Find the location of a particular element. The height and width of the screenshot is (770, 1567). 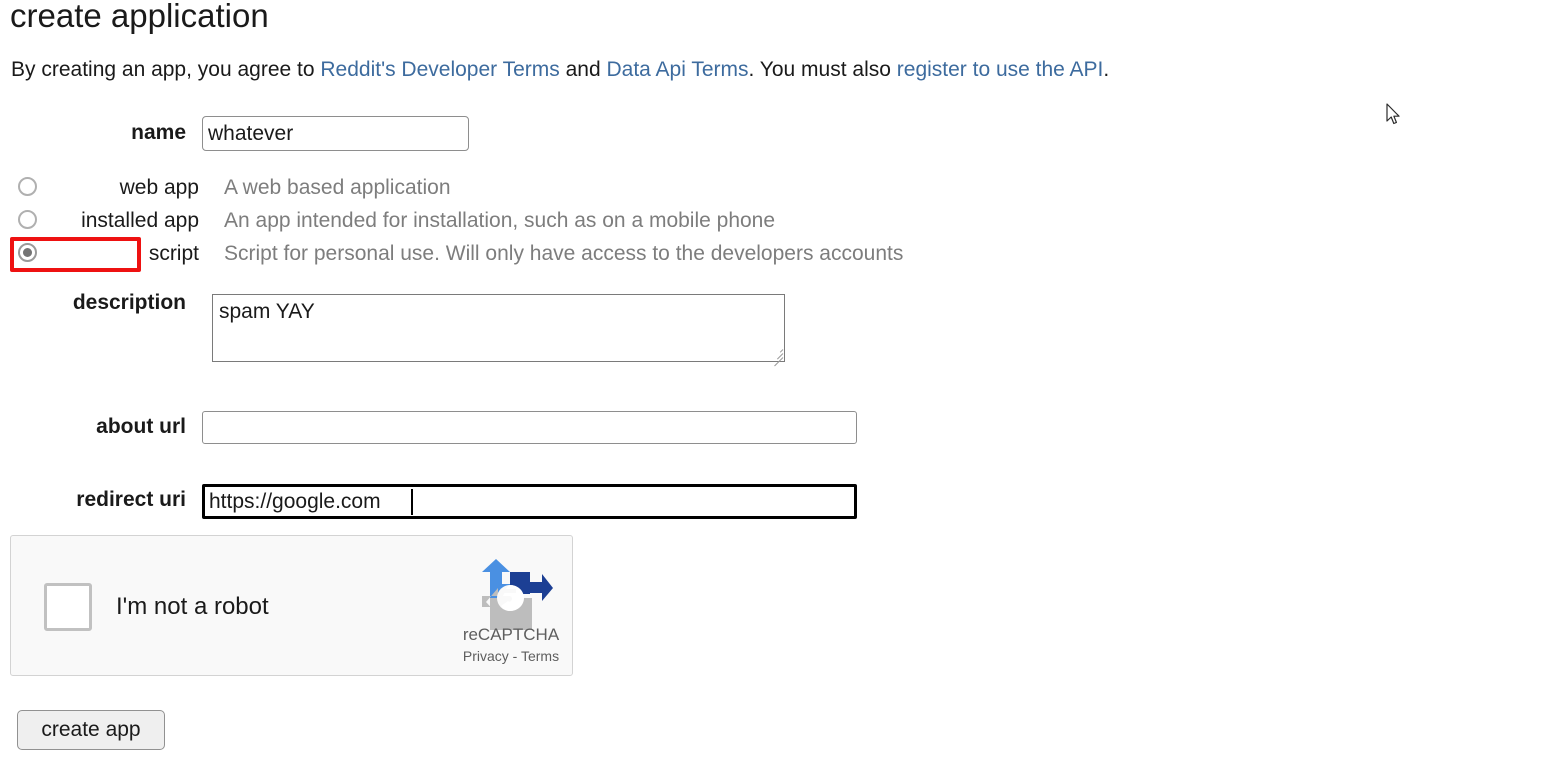

mouse-cursor-icon is located at coordinates (1394, 115).